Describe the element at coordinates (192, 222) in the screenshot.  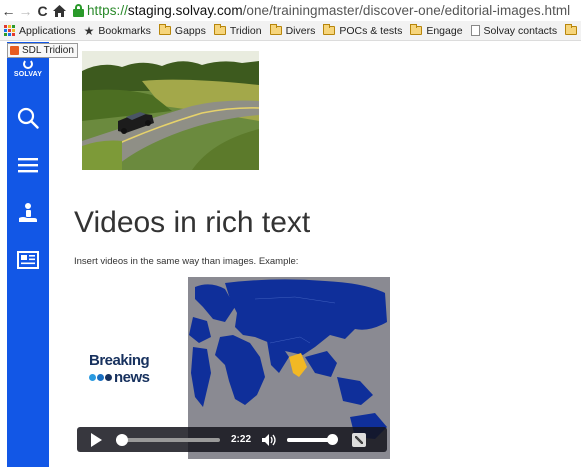
I see `section-heading: Videos in rich text` at that location.